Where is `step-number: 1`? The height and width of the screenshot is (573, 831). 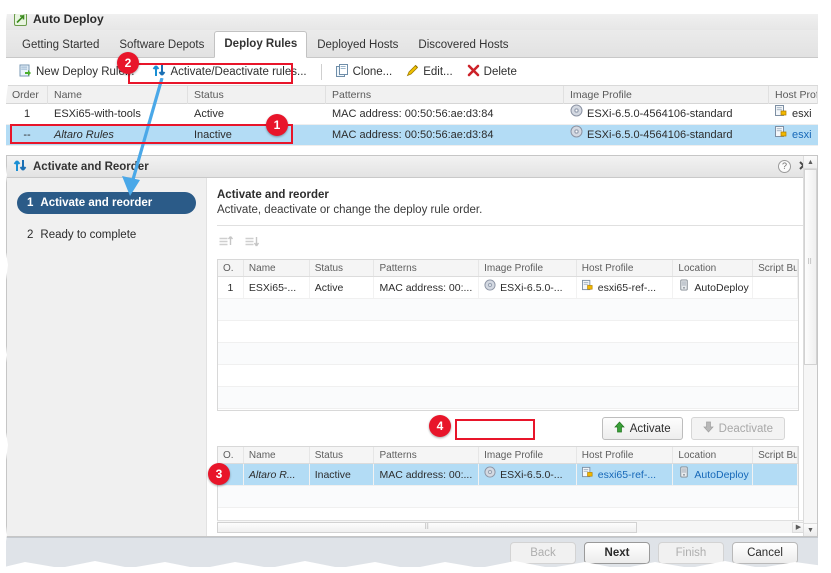
step-number: 1 is located at coordinates (30, 203).